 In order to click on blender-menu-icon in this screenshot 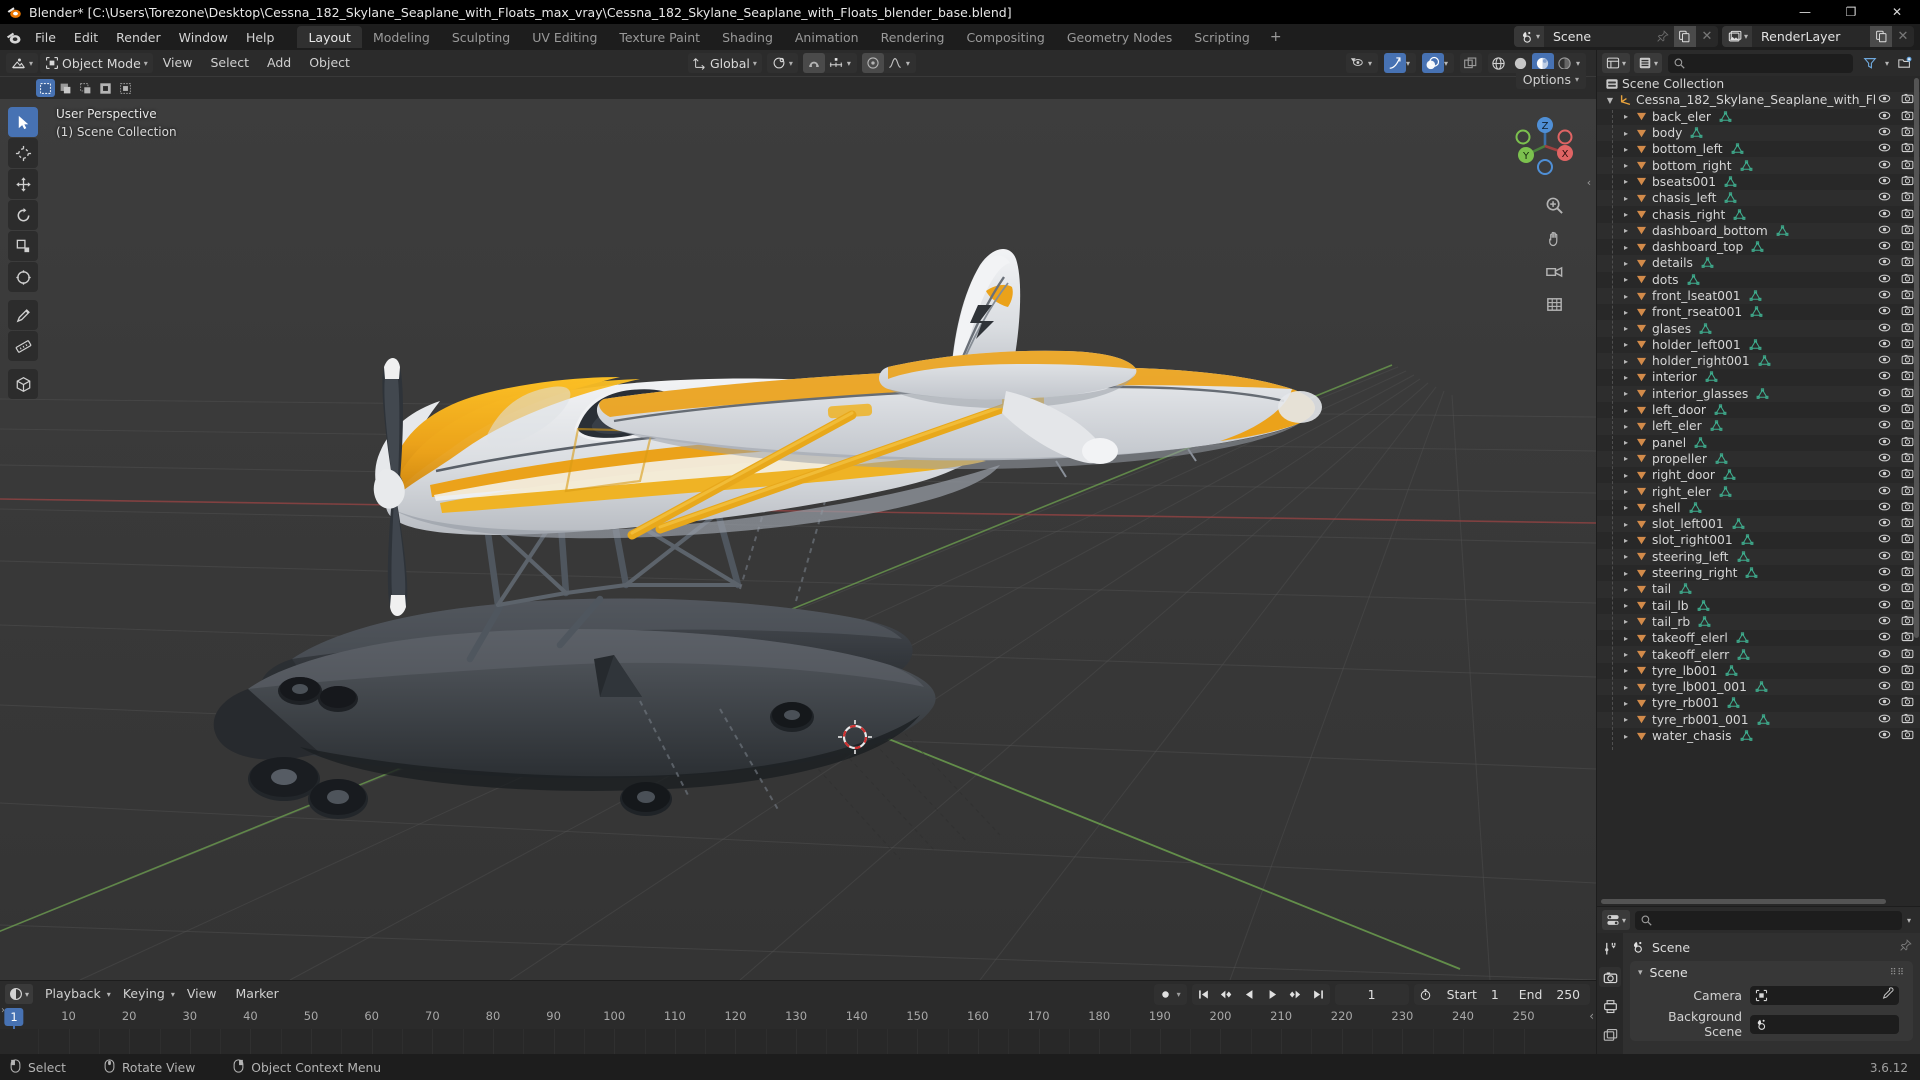, I will do `click(13, 37)`.